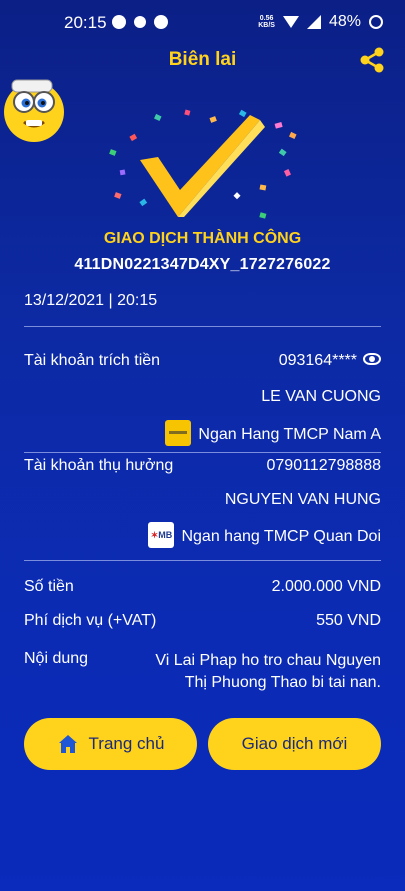 Image resolution: width=405 pixels, height=891 pixels. What do you see at coordinates (281, 537) in the screenshot?
I see `beneficiary-bank-name: Ngan hang TMCP Quan Doi` at bounding box center [281, 537].